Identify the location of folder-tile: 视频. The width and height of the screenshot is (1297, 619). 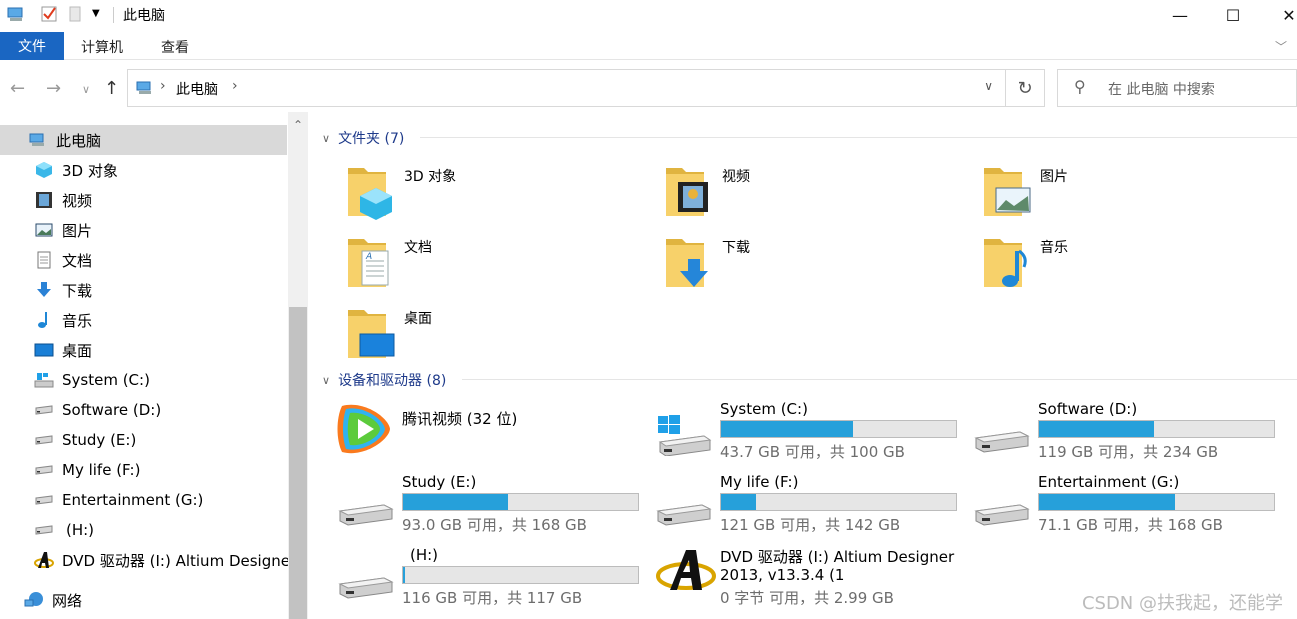
(772, 192).